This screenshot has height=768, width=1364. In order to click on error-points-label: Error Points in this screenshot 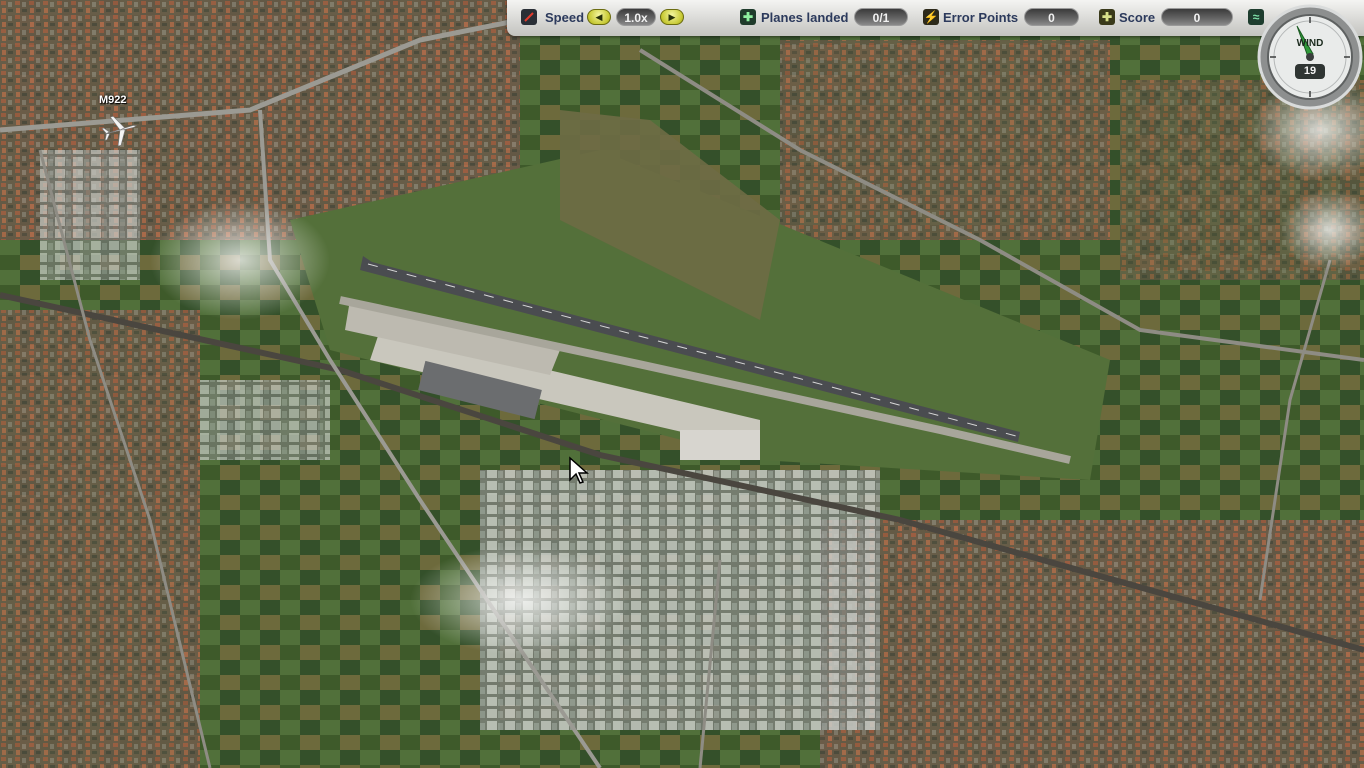, I will do `click(981, 17)`.